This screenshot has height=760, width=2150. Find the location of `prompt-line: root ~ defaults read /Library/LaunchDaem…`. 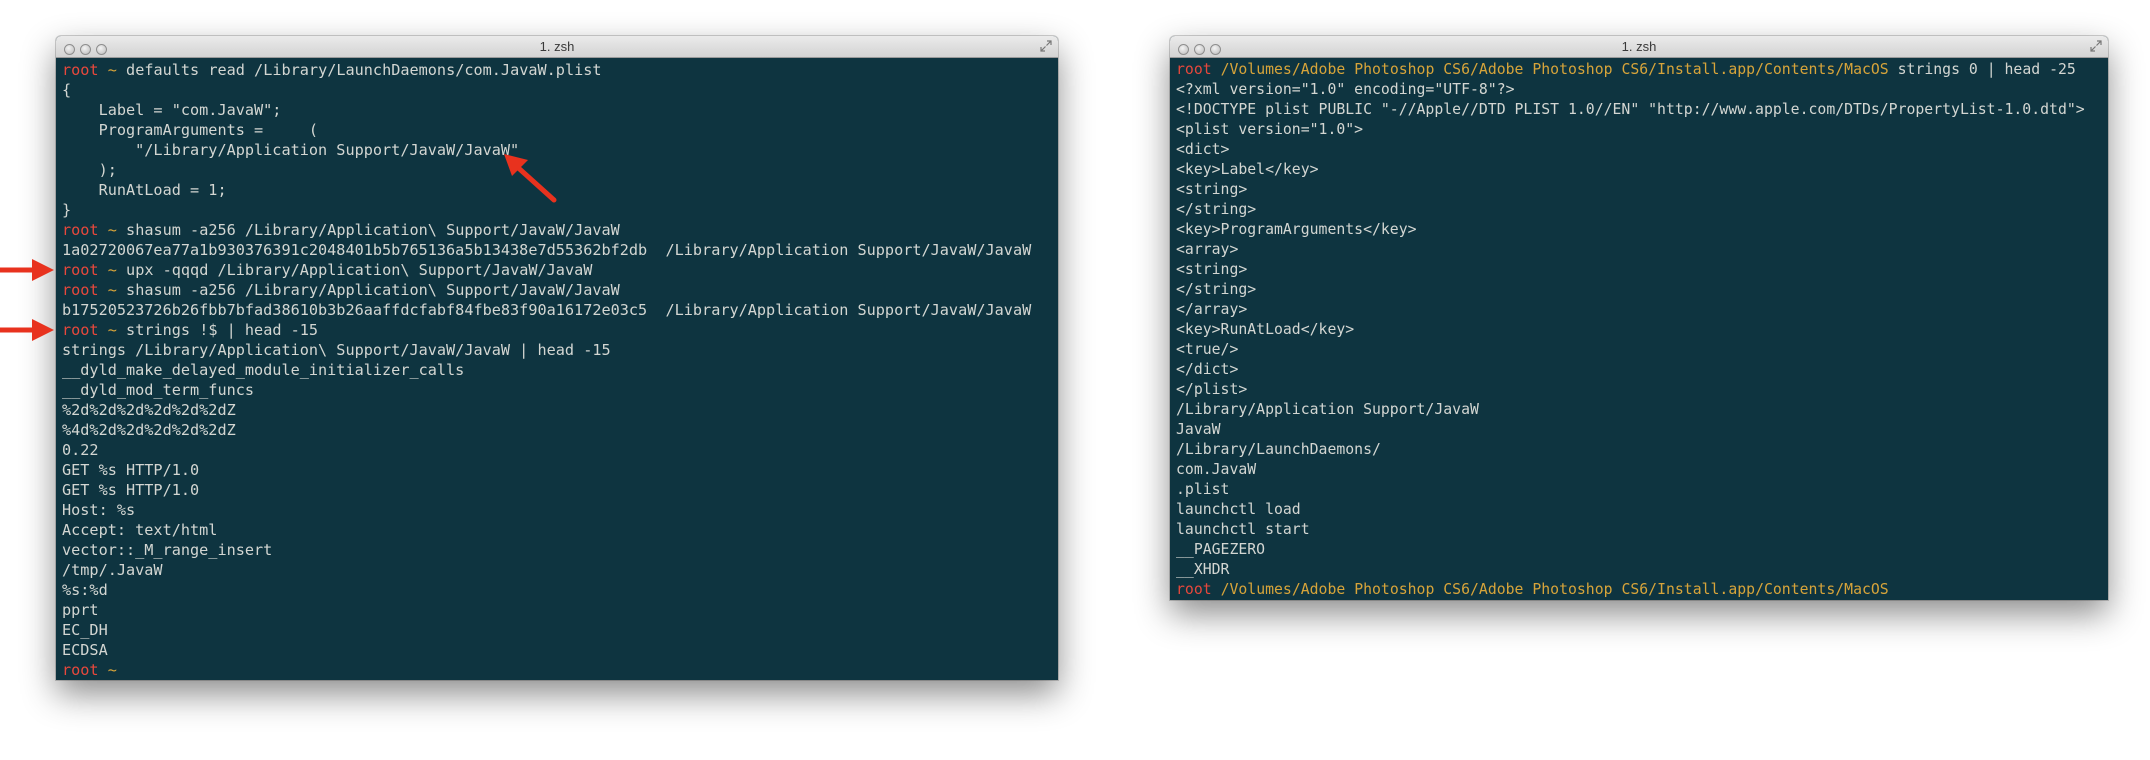

prompt-line: root ~ defaults read /Library/LaunchDaem… is located at coordinates (557, 70).